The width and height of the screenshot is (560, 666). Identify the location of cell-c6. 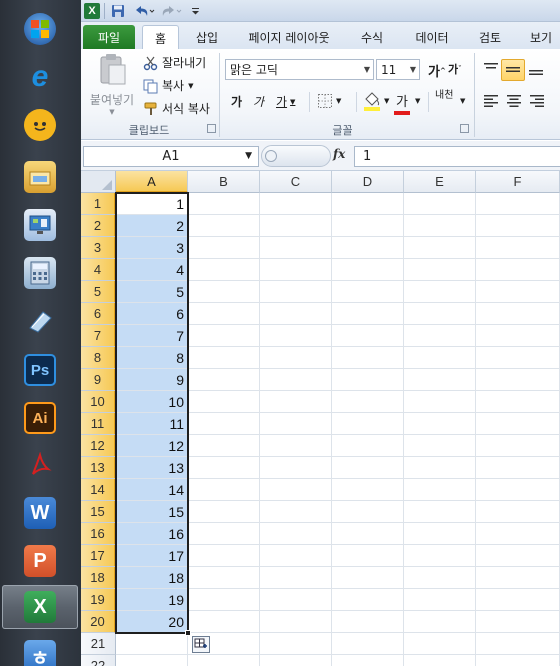
(296, 314).